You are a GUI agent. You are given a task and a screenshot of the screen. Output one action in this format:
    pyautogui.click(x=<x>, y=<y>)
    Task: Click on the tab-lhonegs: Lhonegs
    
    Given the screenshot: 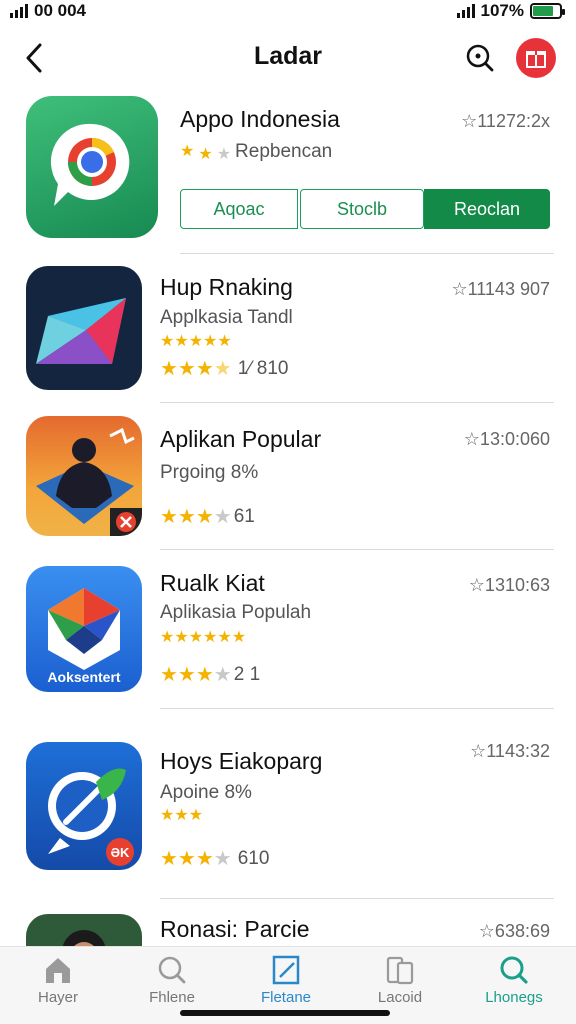 What is the action you would take?
    pyautogui.click(x=514, y=980)
    